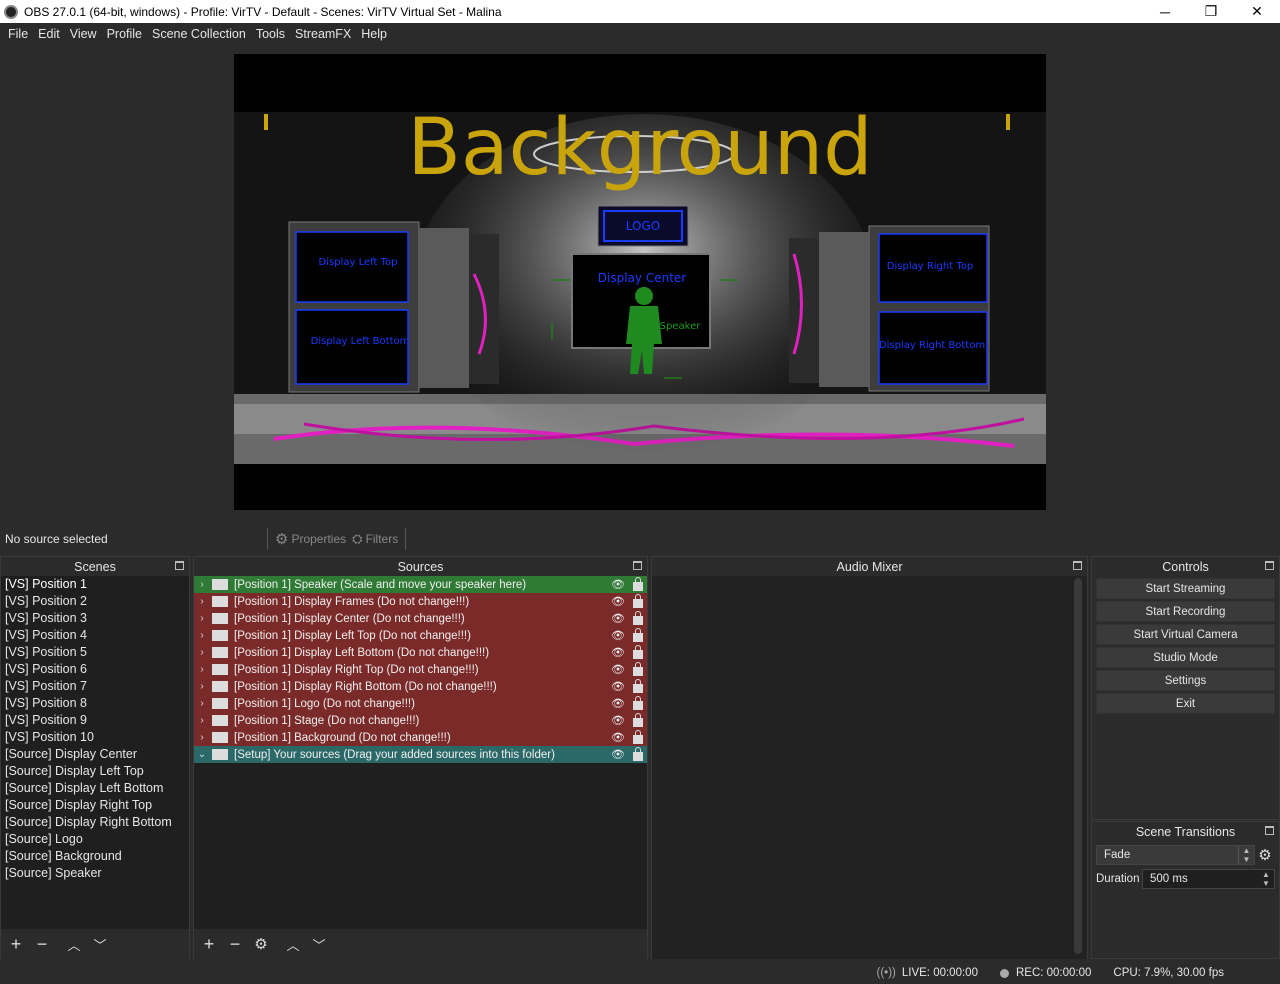 This screenshot has width=1280, height=984. Describe the element at coordinates (95, 788) in the screenshot. I see `scene-item: [Source] Display Left Bottom` at that location.